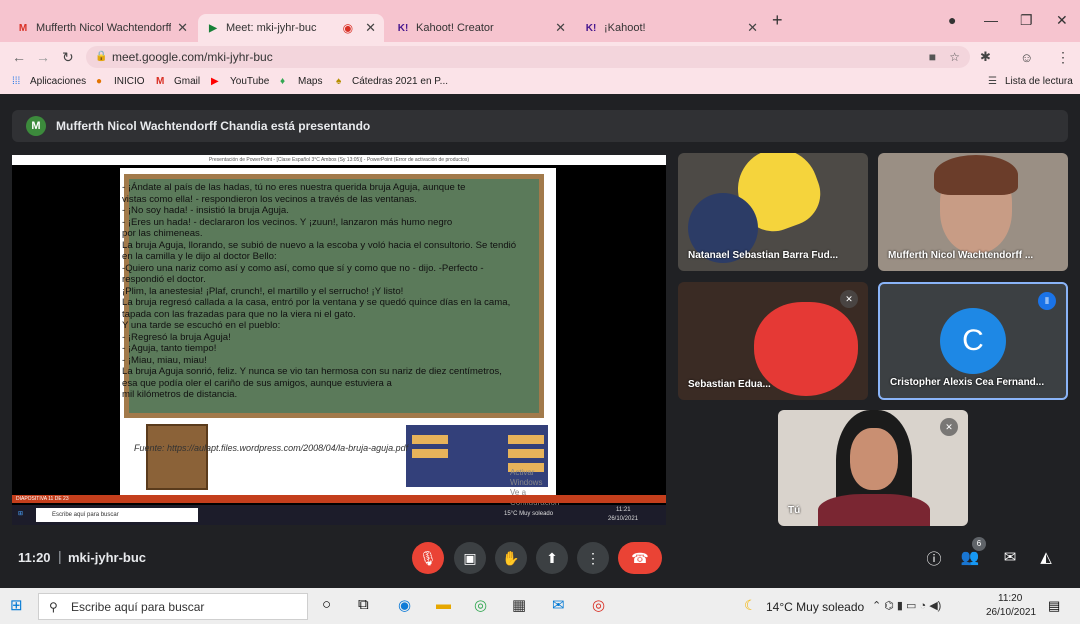 The image size is (1080, 624). Describe the element at coordinates (932, 57) in the screenshot. I see `camera-icon: ■` at that location.